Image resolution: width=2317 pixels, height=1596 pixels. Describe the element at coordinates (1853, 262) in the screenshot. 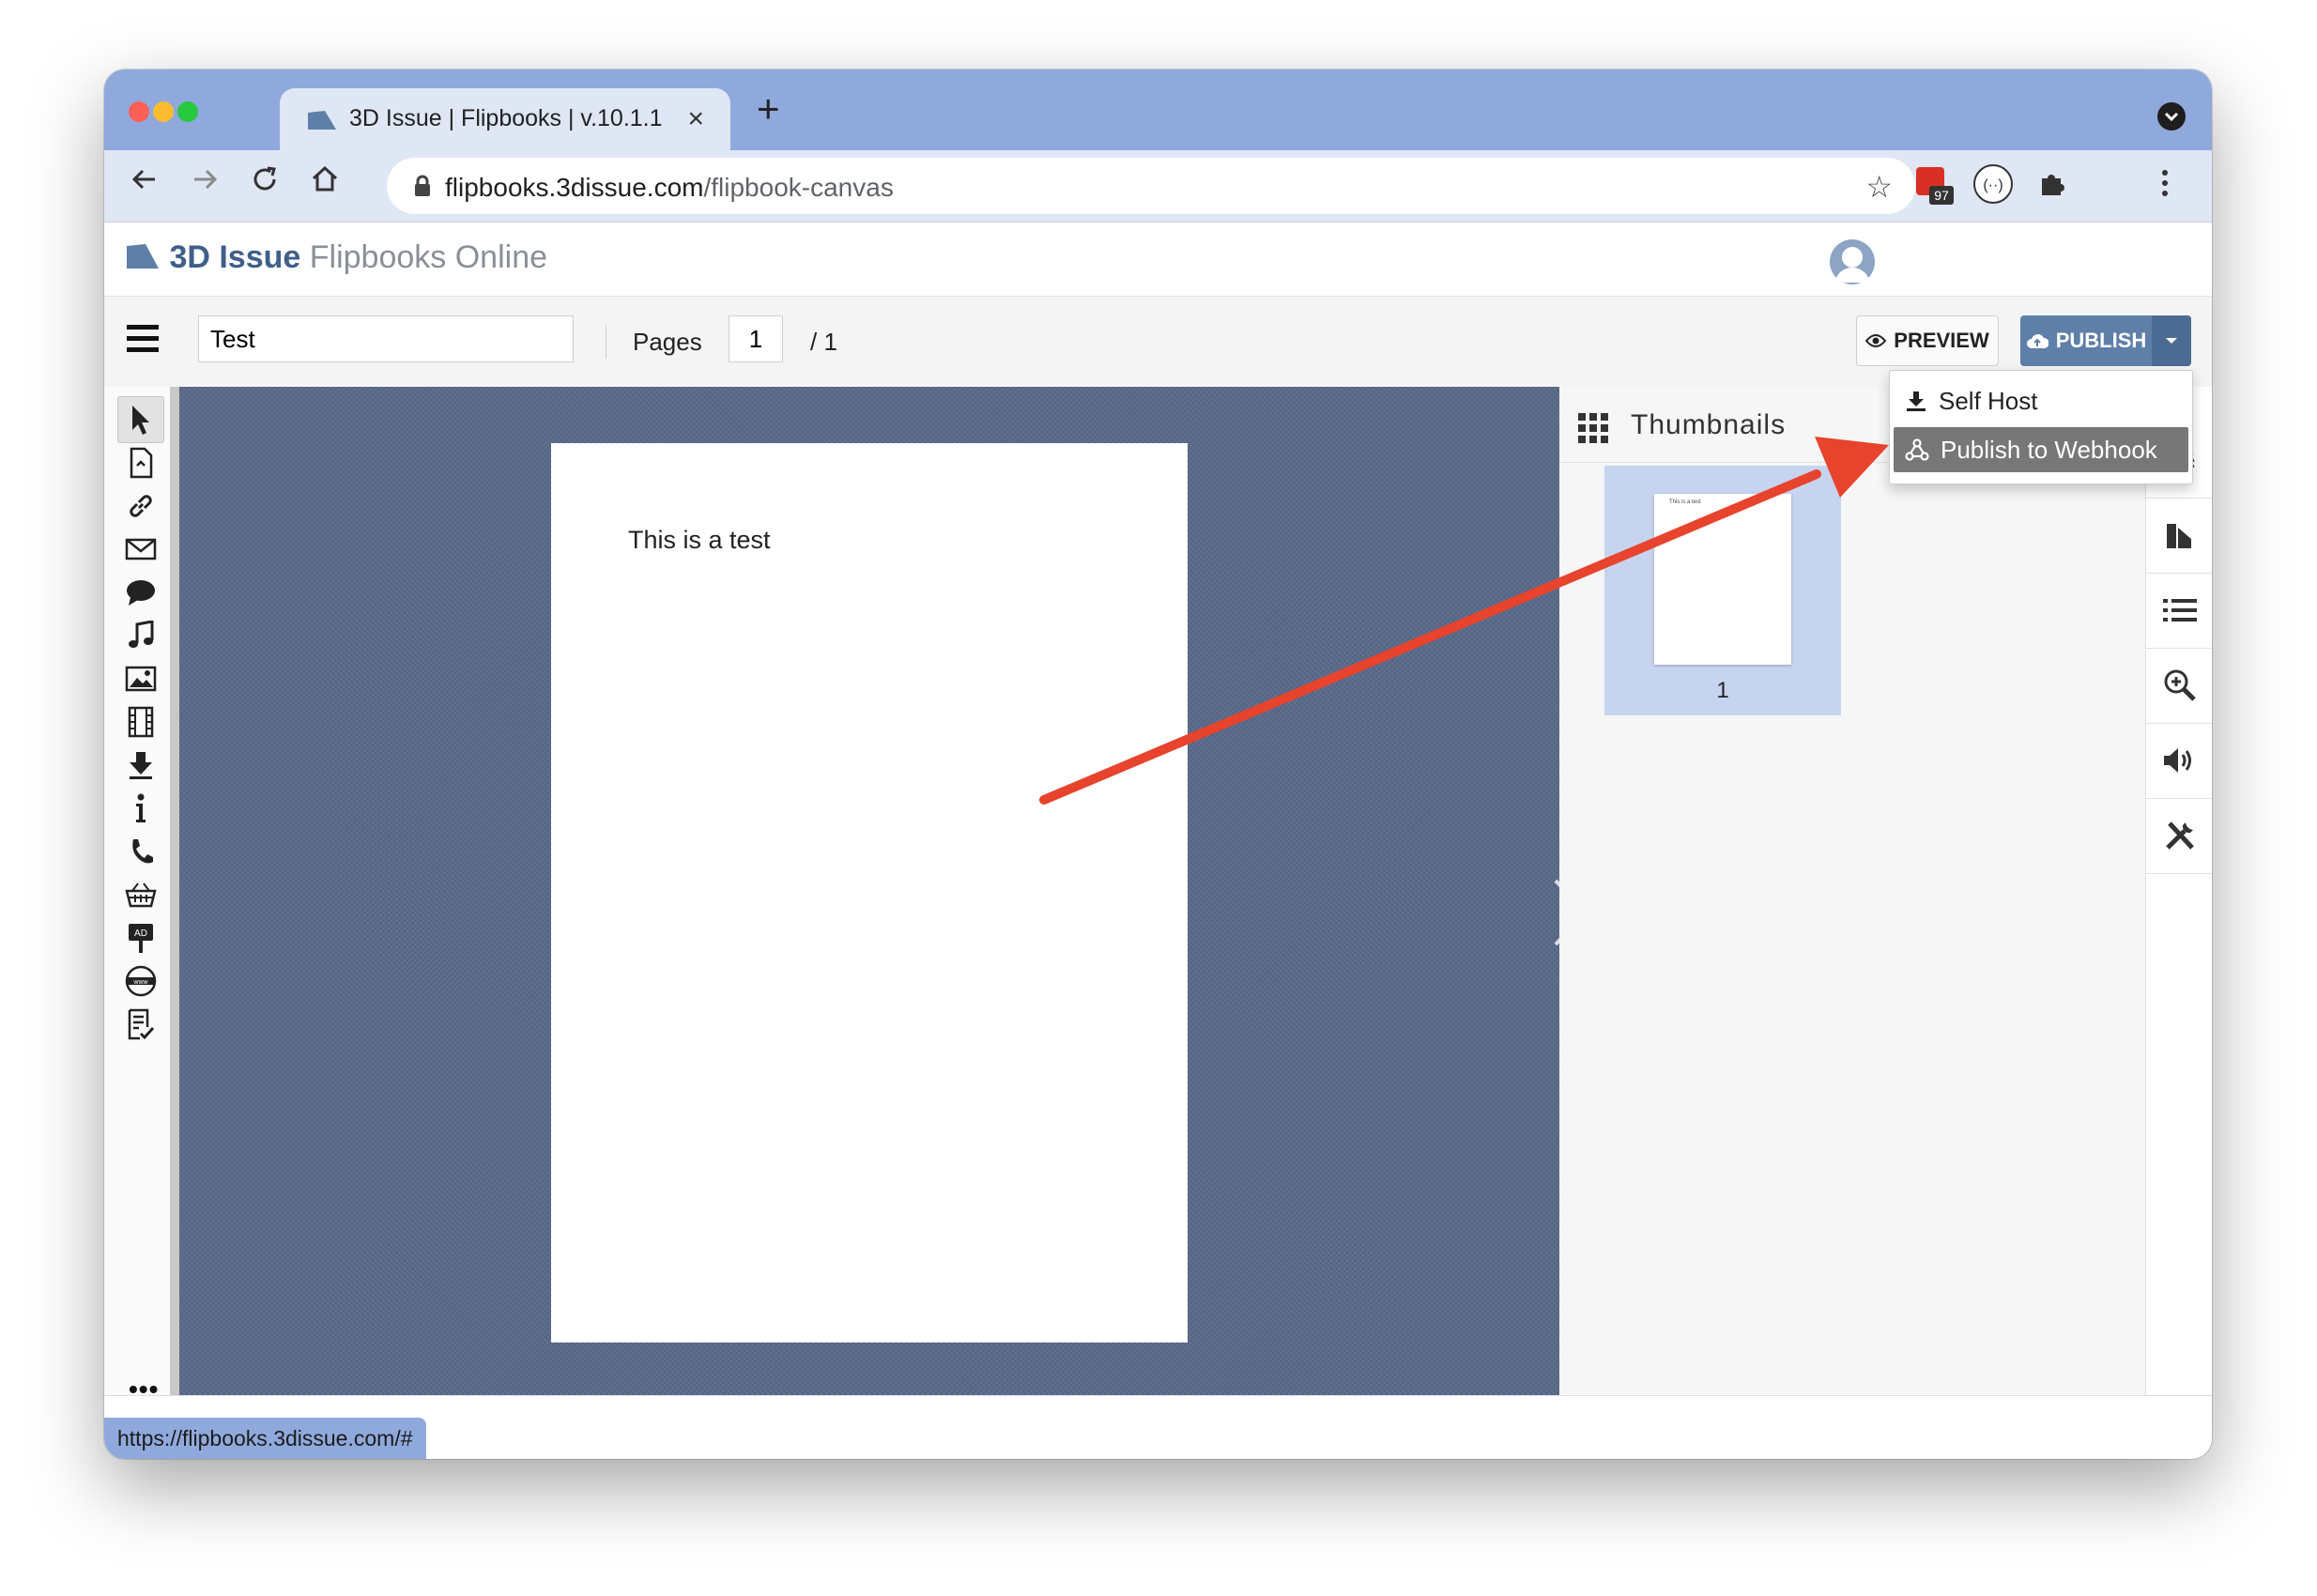

I see `user-avatar` at that location.